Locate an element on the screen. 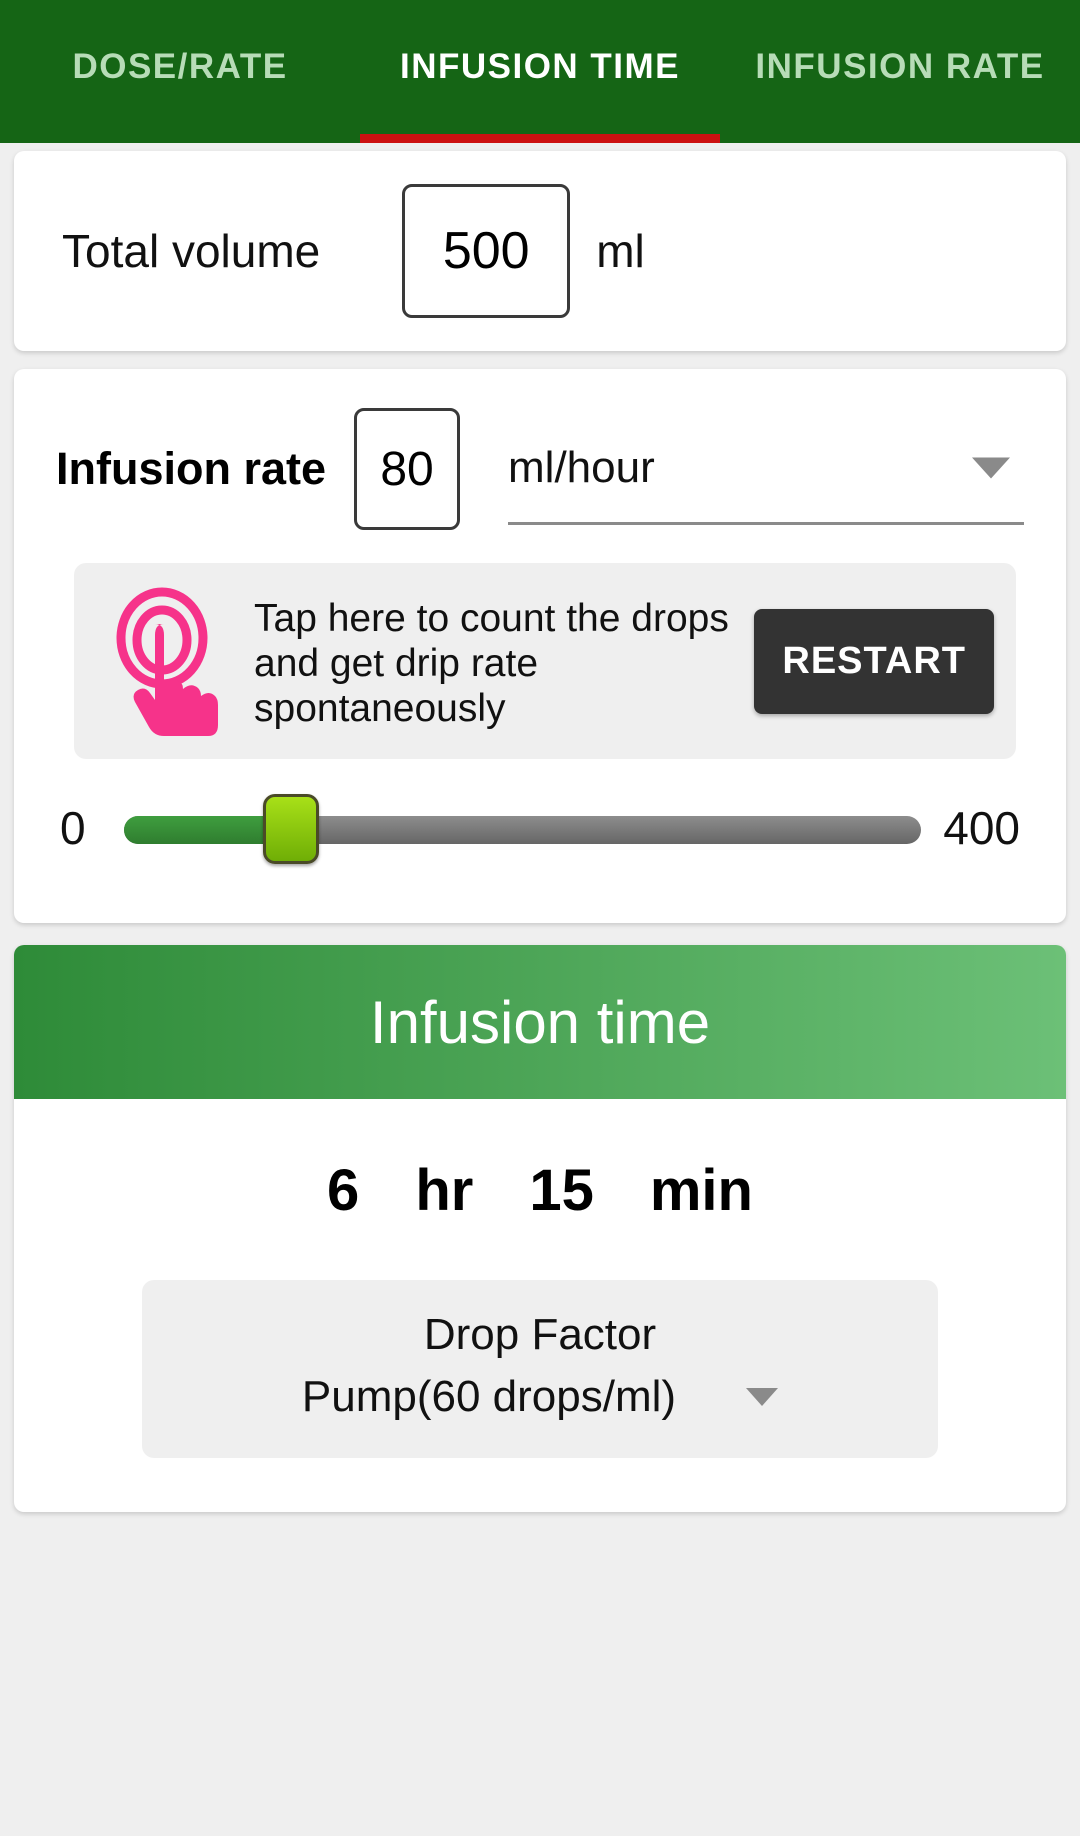 Image resolution: width=1080 pixels, height=1836 pixels. tap-hand-icon is located at coordinates (167, 661).